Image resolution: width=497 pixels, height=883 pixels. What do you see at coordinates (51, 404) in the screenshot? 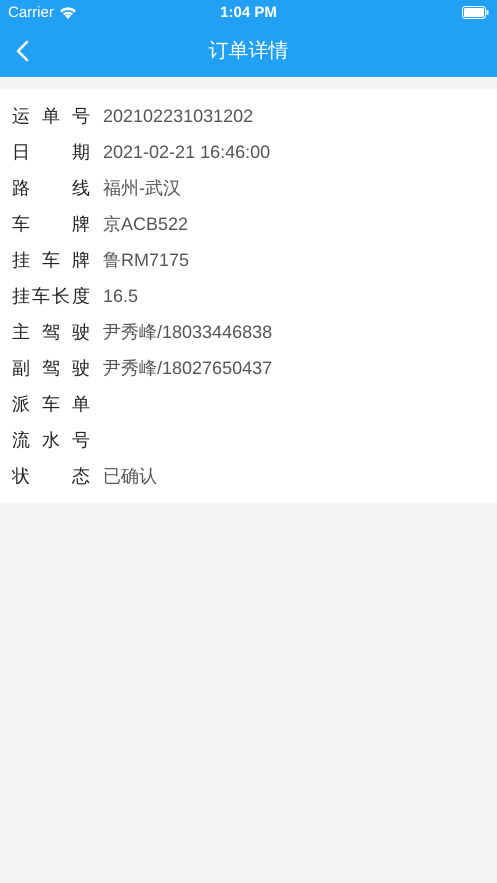
I see `field-label: 派车单` at bounding box center [51, 404].